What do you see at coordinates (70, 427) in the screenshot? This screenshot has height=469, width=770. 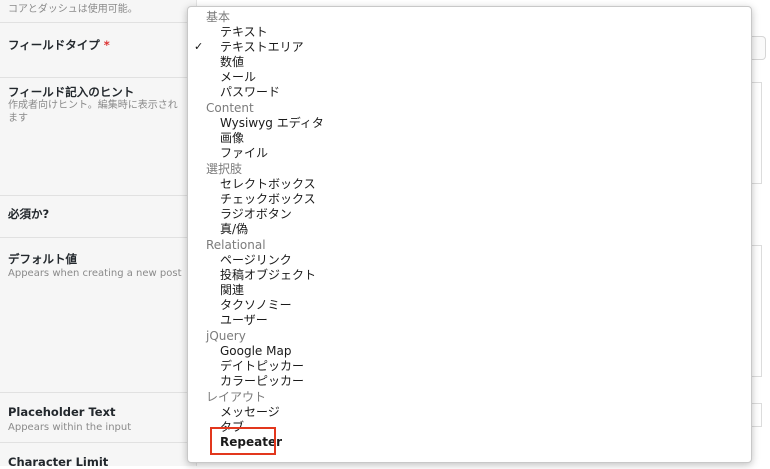 I see `placeholder-description: Appears within the input` at bounding box center [70, 427].